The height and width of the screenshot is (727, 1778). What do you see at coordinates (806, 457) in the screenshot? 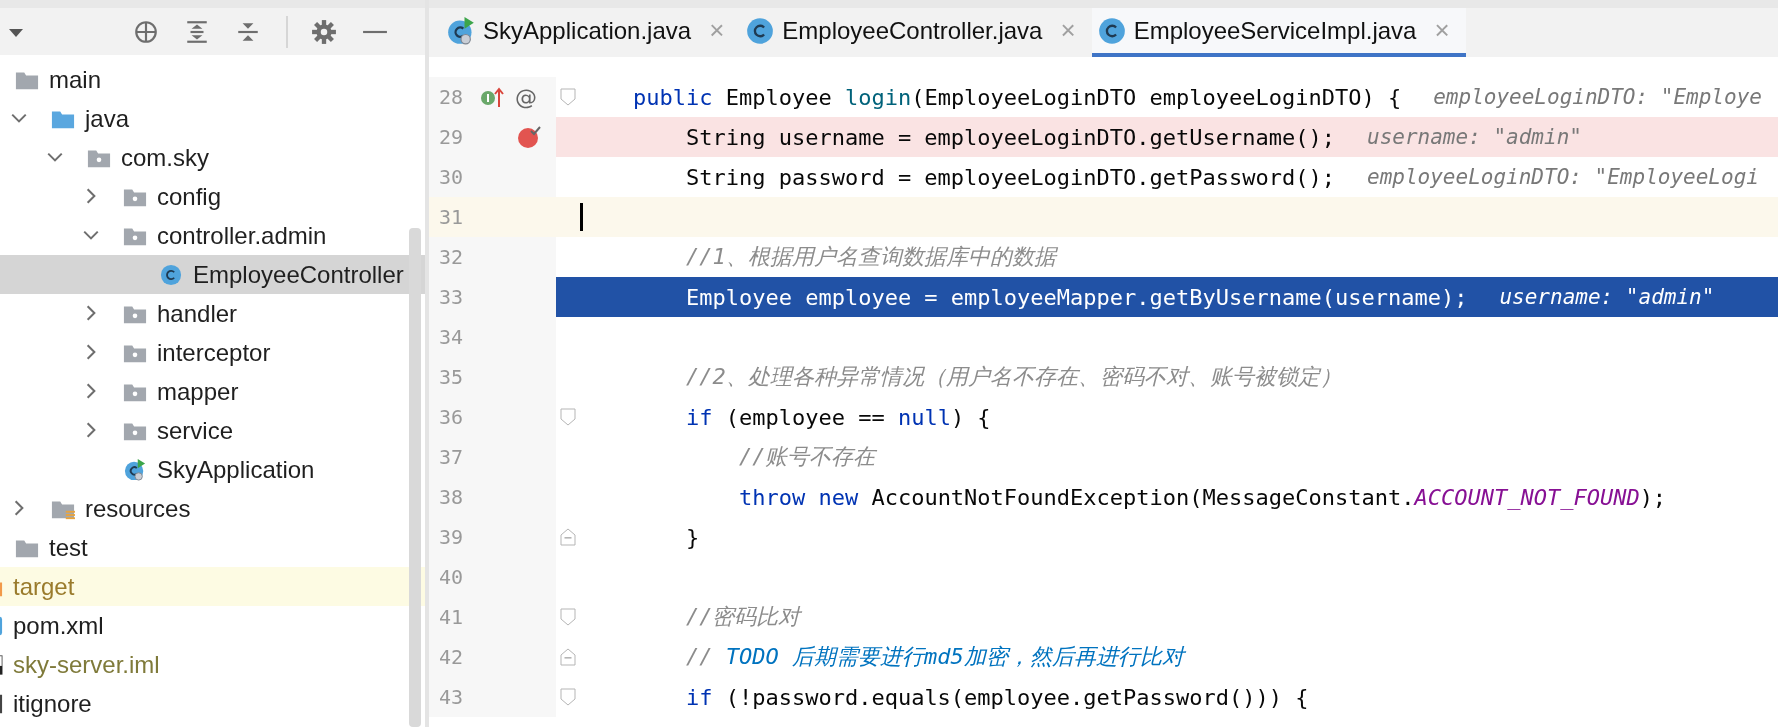
I see `code-line: //账号不存在` at bounding box center [806, 457].